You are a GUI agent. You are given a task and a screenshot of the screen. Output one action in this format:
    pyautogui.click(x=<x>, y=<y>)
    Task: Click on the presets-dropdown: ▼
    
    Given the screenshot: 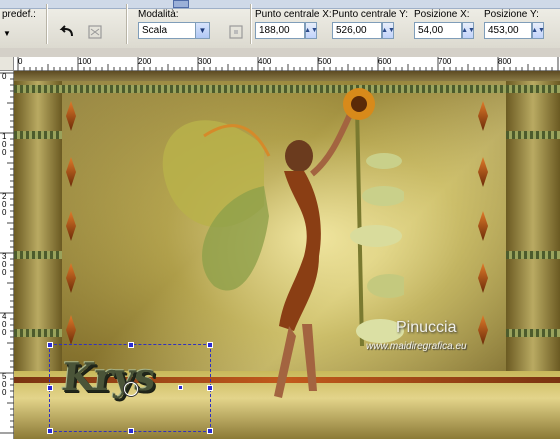 What is the action you would take?
    pyautogui.click(x=7, y=33)
    